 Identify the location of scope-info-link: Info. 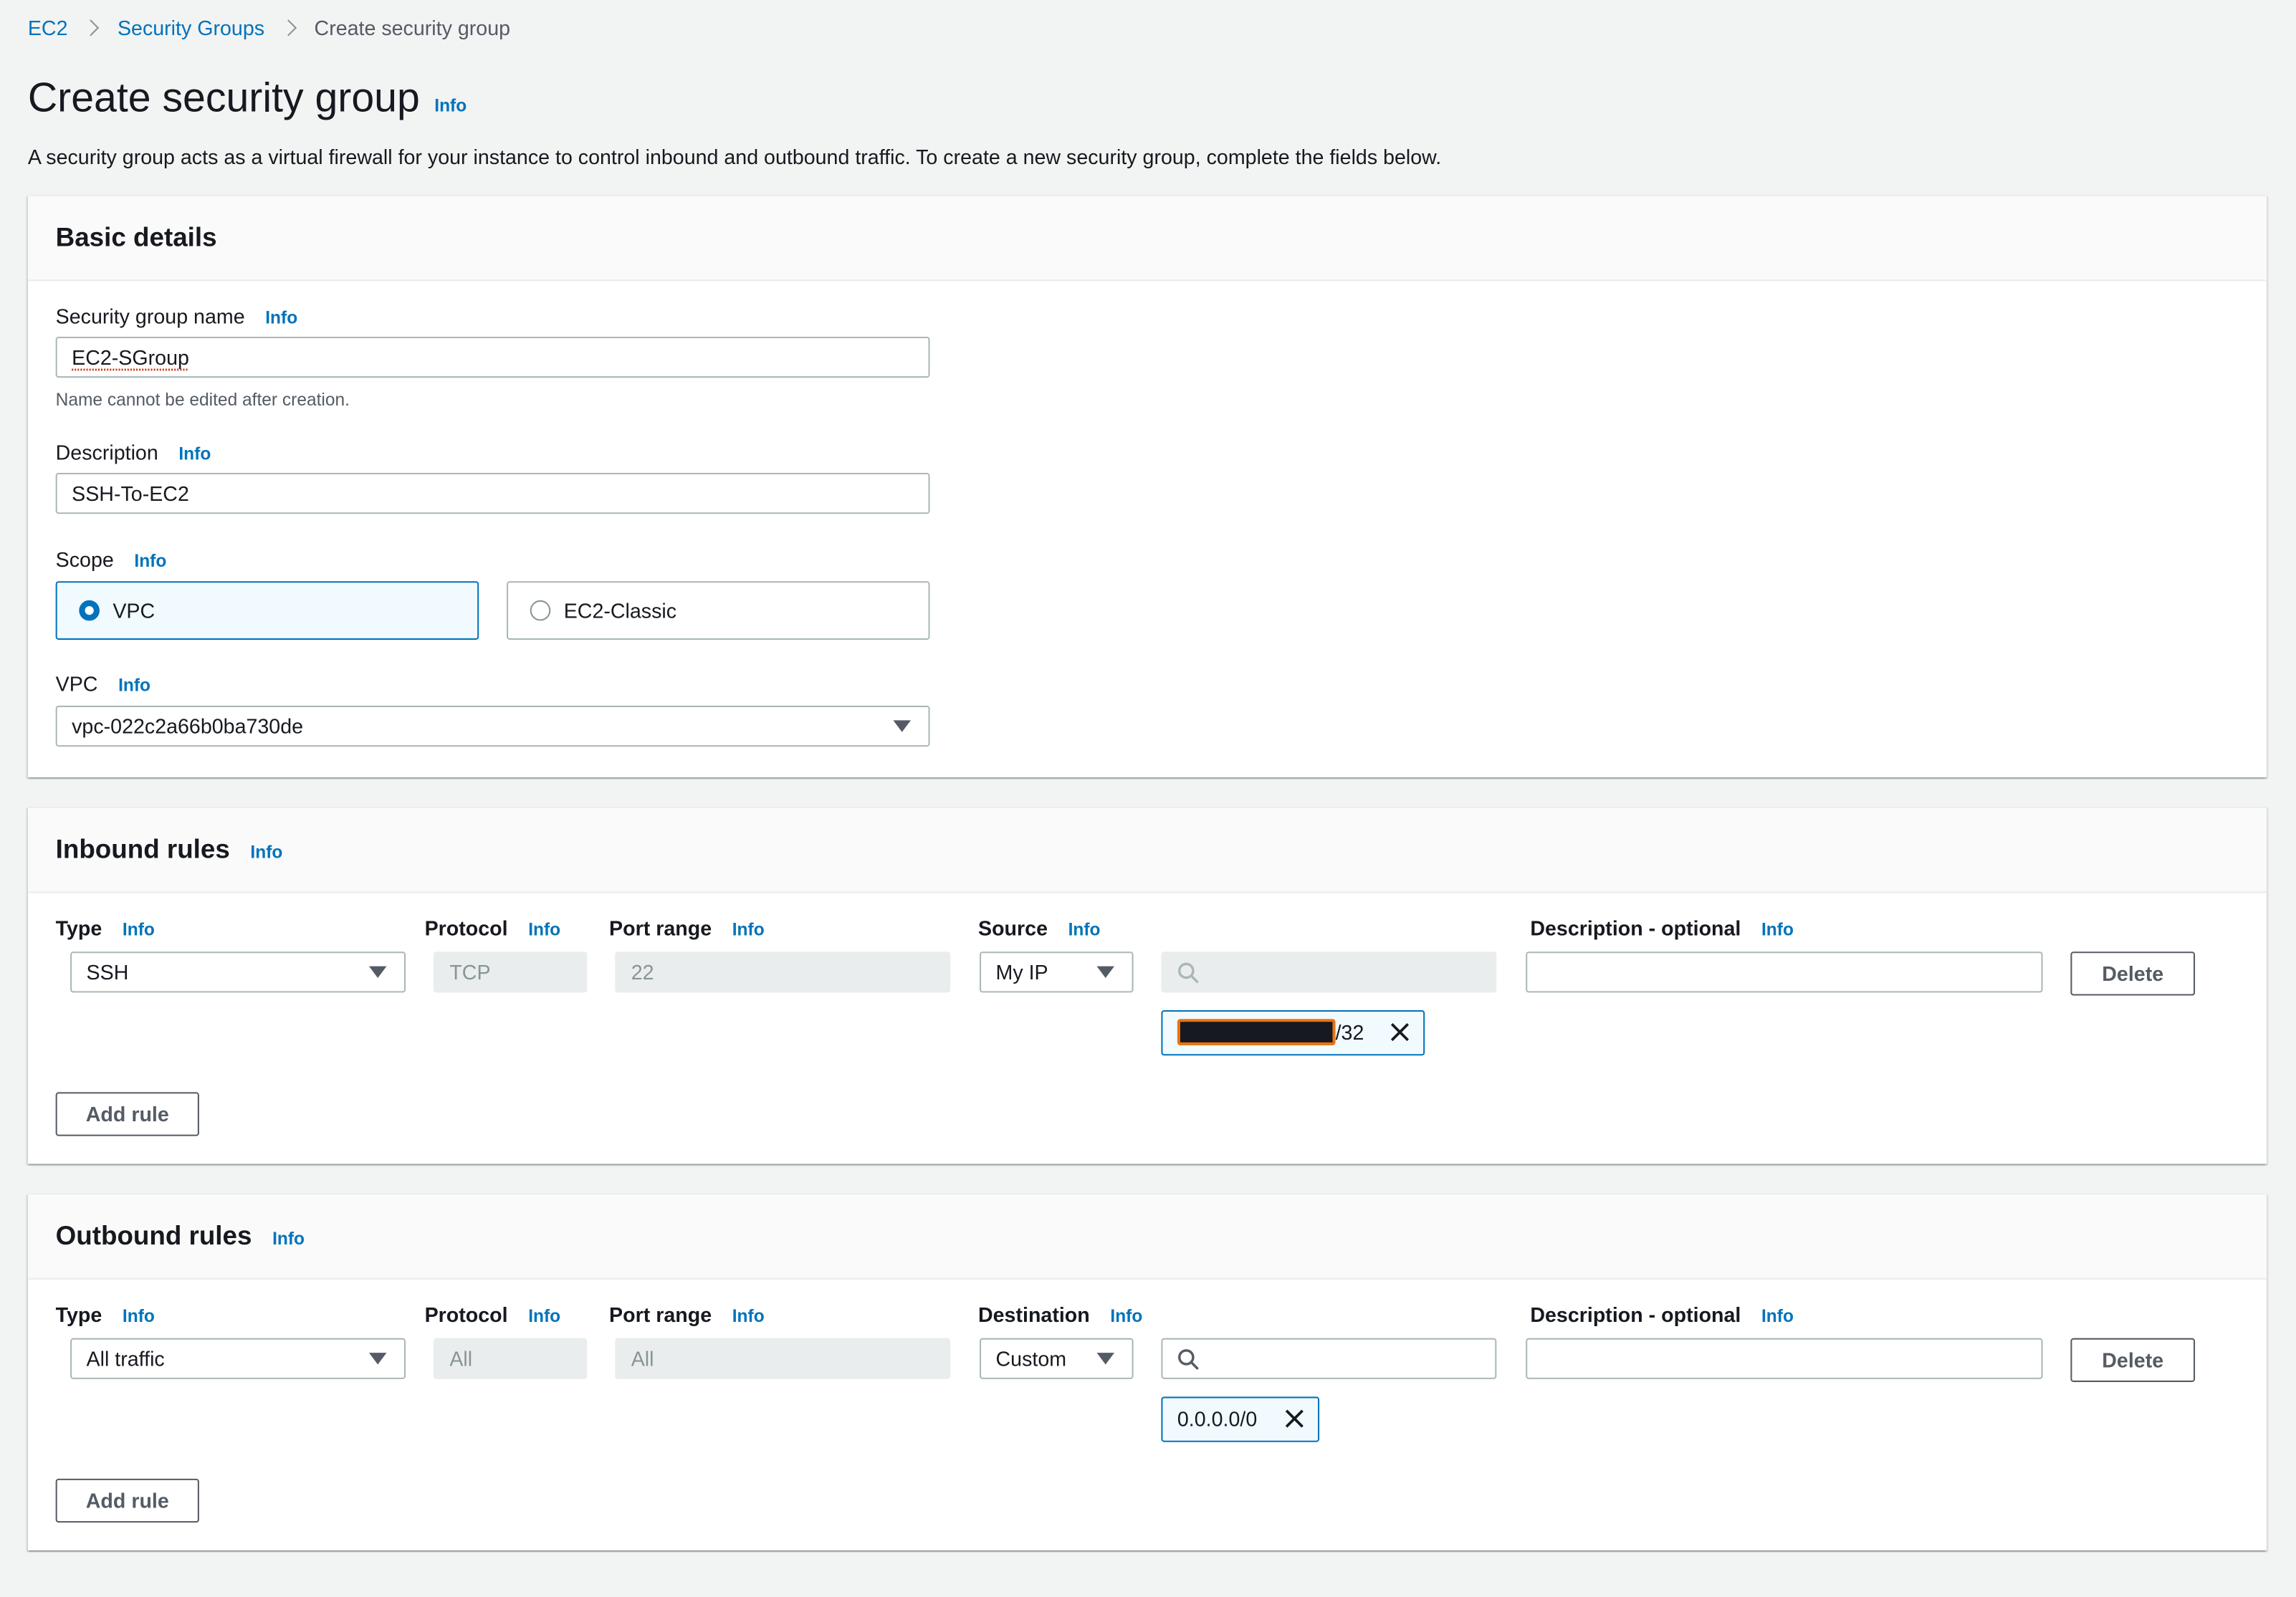
(150, 561).